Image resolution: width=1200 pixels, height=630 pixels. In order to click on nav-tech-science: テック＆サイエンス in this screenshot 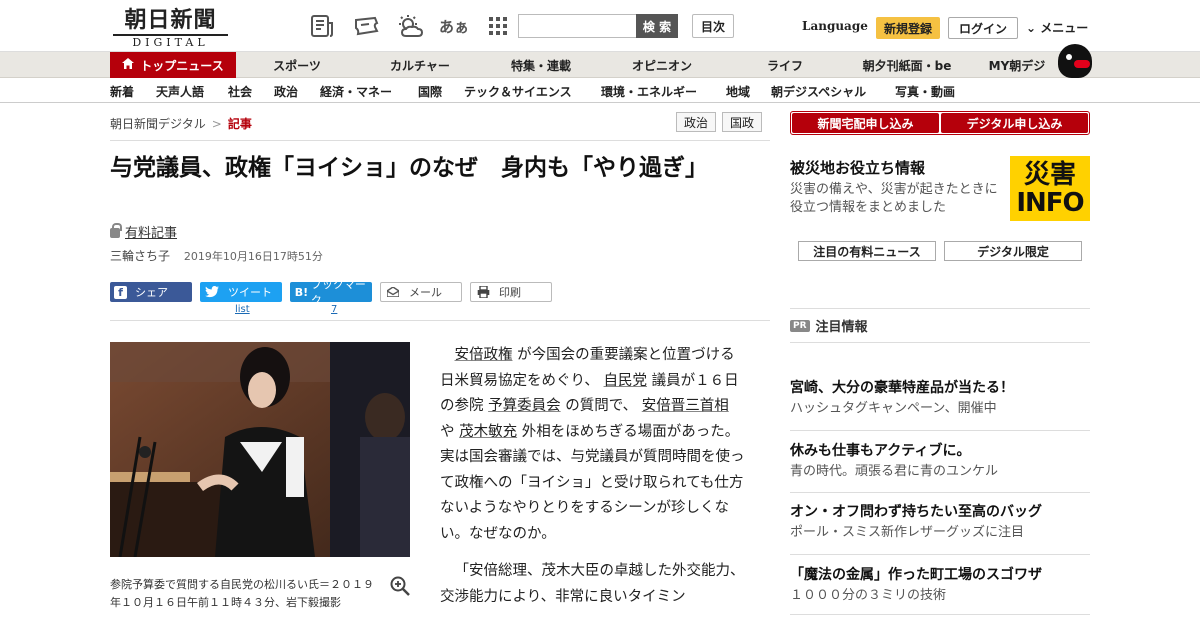, I will do `click(518, 91)`.